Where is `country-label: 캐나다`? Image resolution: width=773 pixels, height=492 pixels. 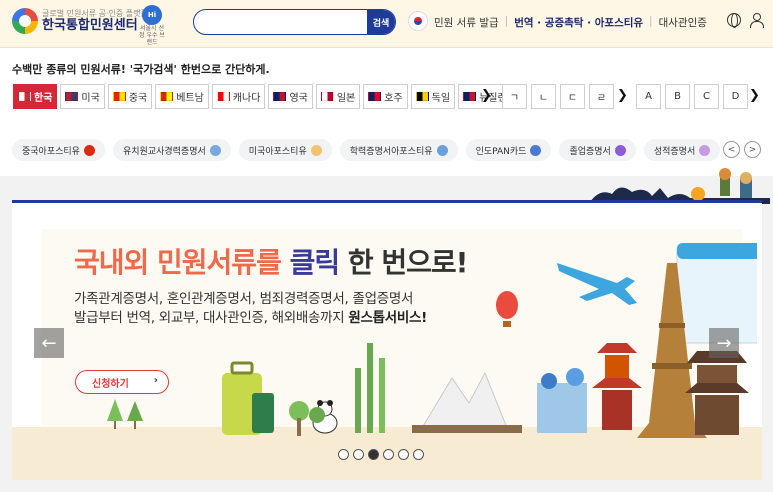
country-label: 캐나다 is located at coordinates (246, 98).